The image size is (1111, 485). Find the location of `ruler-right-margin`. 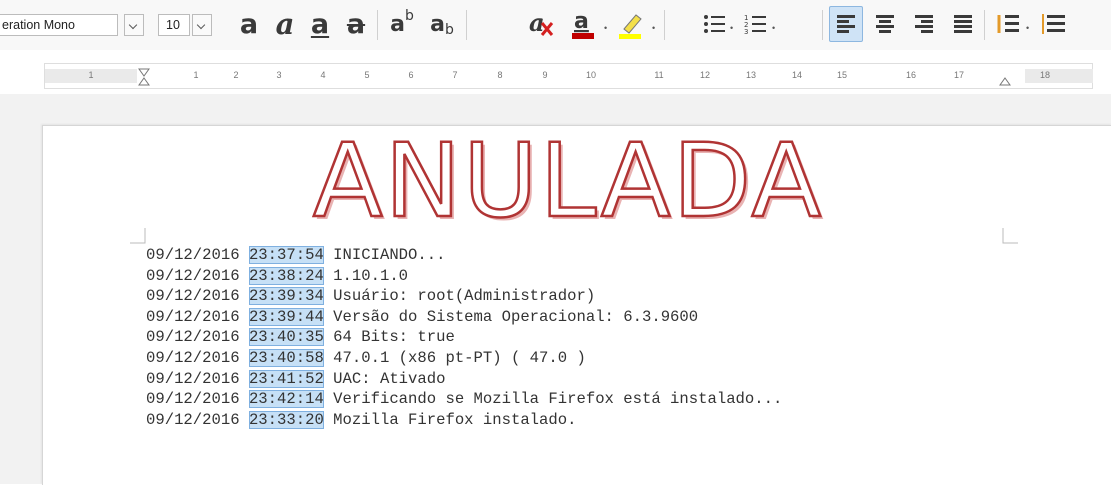

ruler-right-margin is located at coordinates (1059, 76).